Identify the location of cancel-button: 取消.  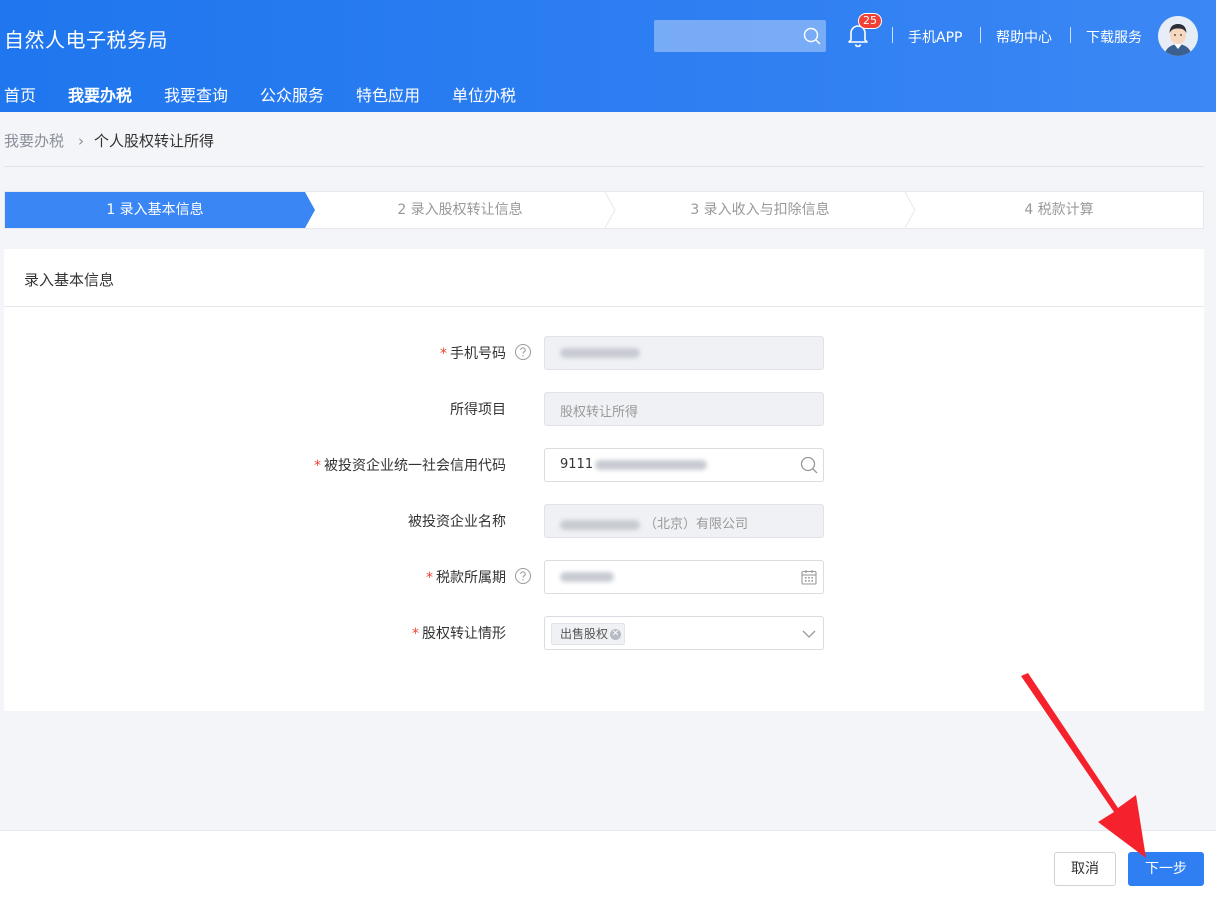
(1085, 869).